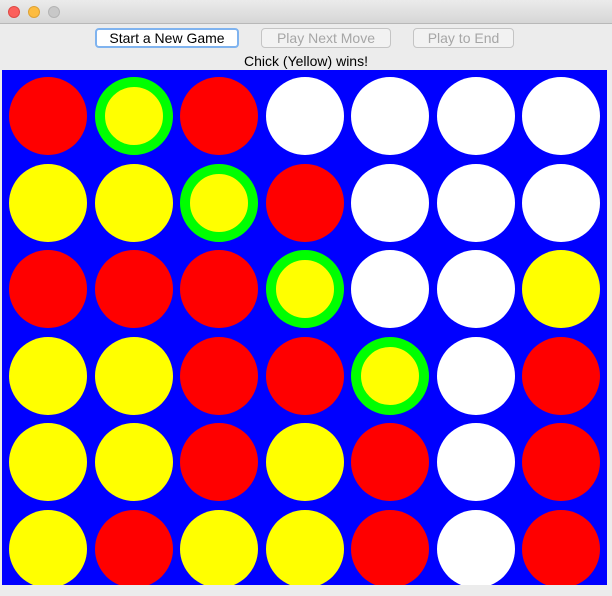  I want to click on board-cell-r1-c1, so click(134, 203).